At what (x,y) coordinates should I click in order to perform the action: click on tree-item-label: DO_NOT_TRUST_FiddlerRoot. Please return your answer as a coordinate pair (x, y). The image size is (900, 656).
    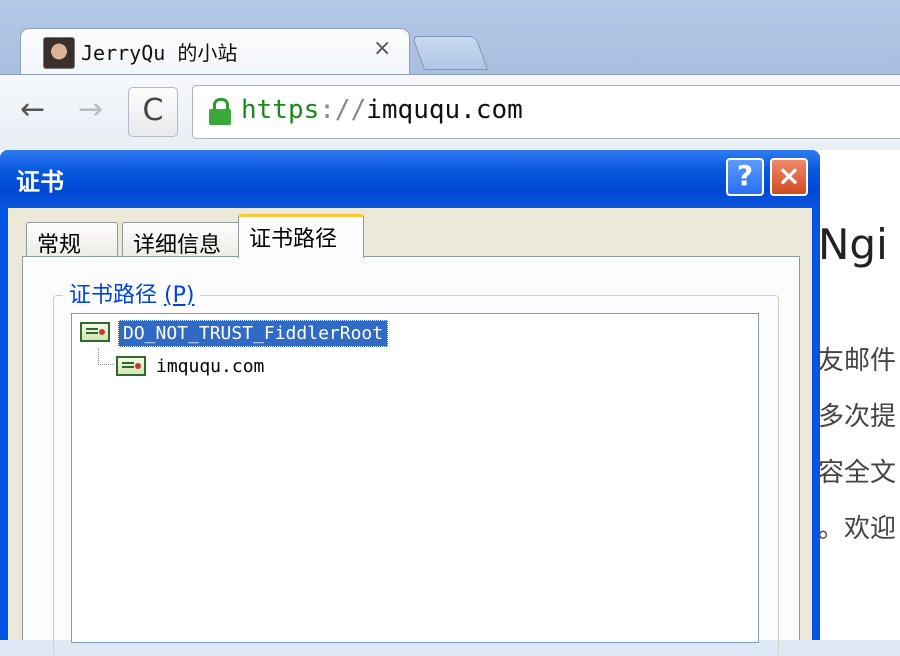
    Looking at the image, I should click on (253, 333).